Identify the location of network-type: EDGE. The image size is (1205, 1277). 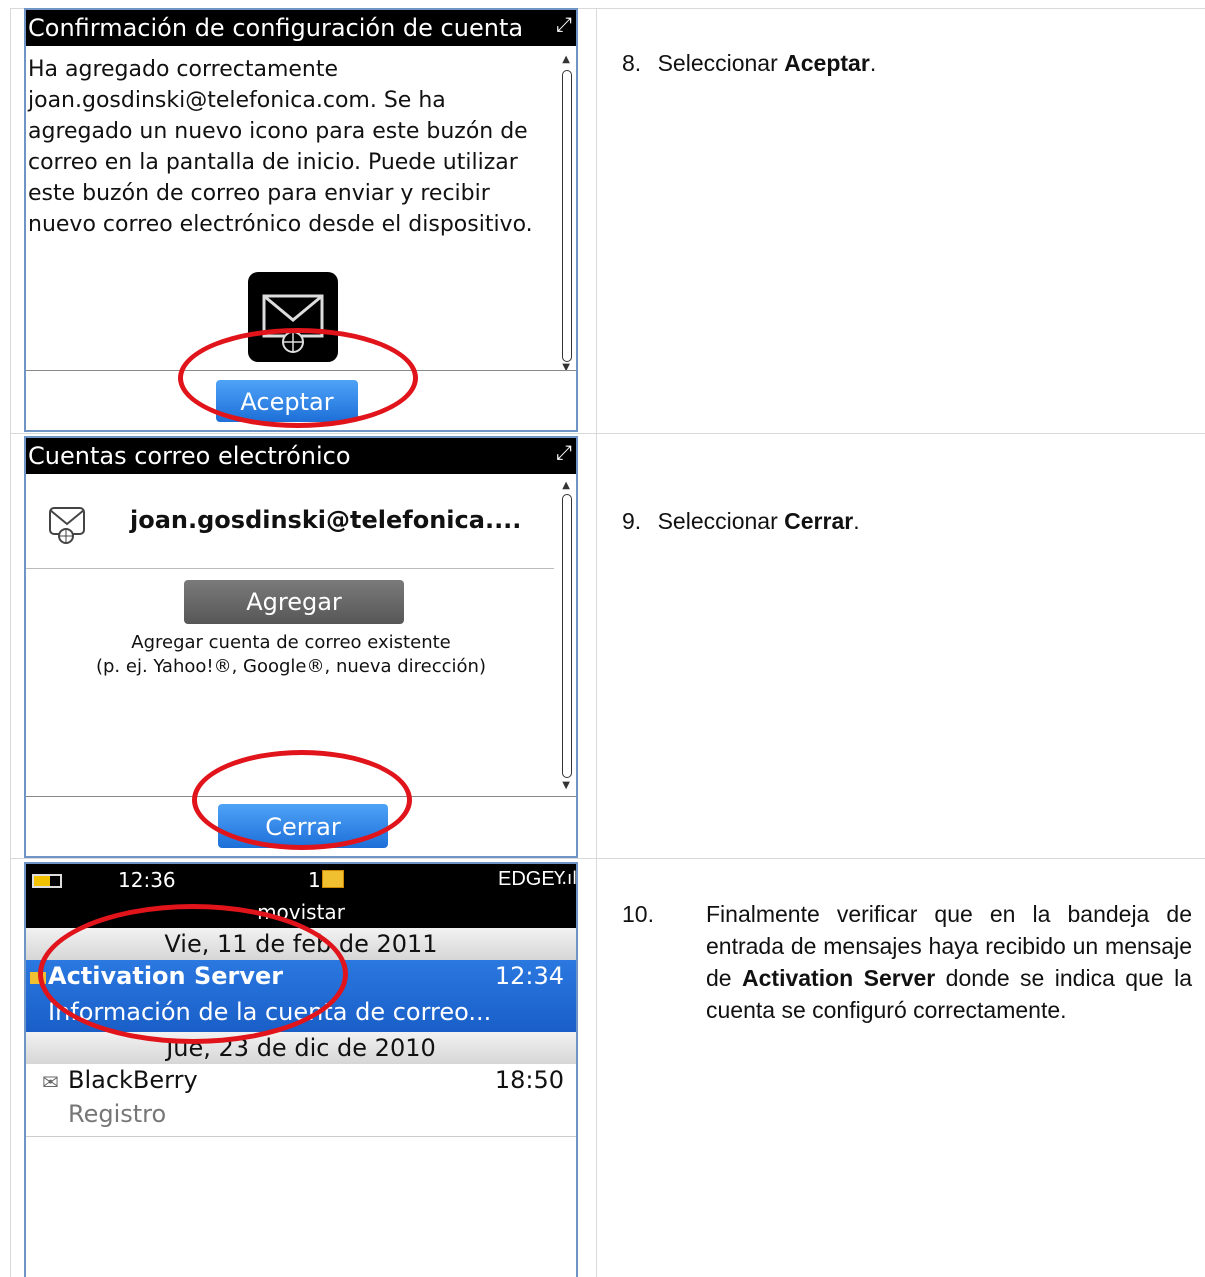
(526, 879).